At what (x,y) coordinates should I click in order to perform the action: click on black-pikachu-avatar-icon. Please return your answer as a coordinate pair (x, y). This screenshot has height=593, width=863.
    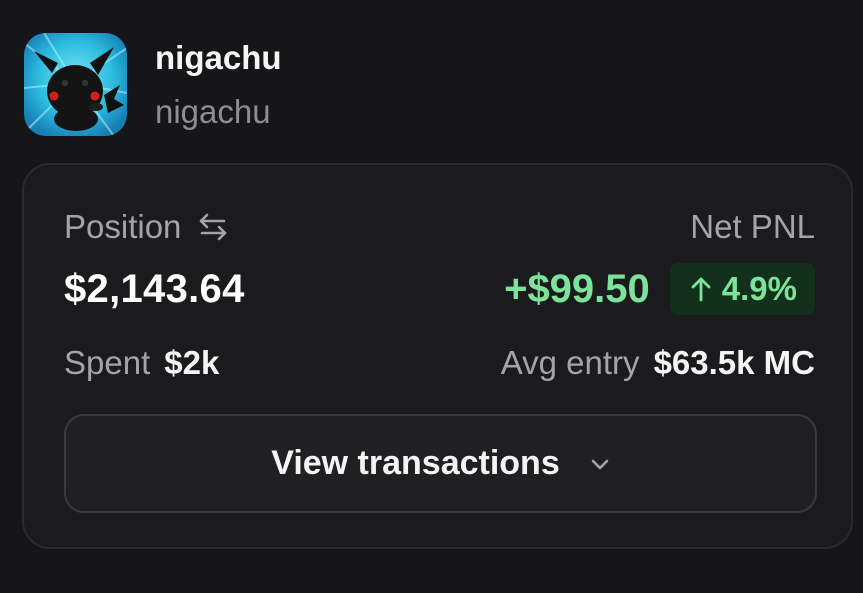
    Looking at the image, I should click on (75, 84).